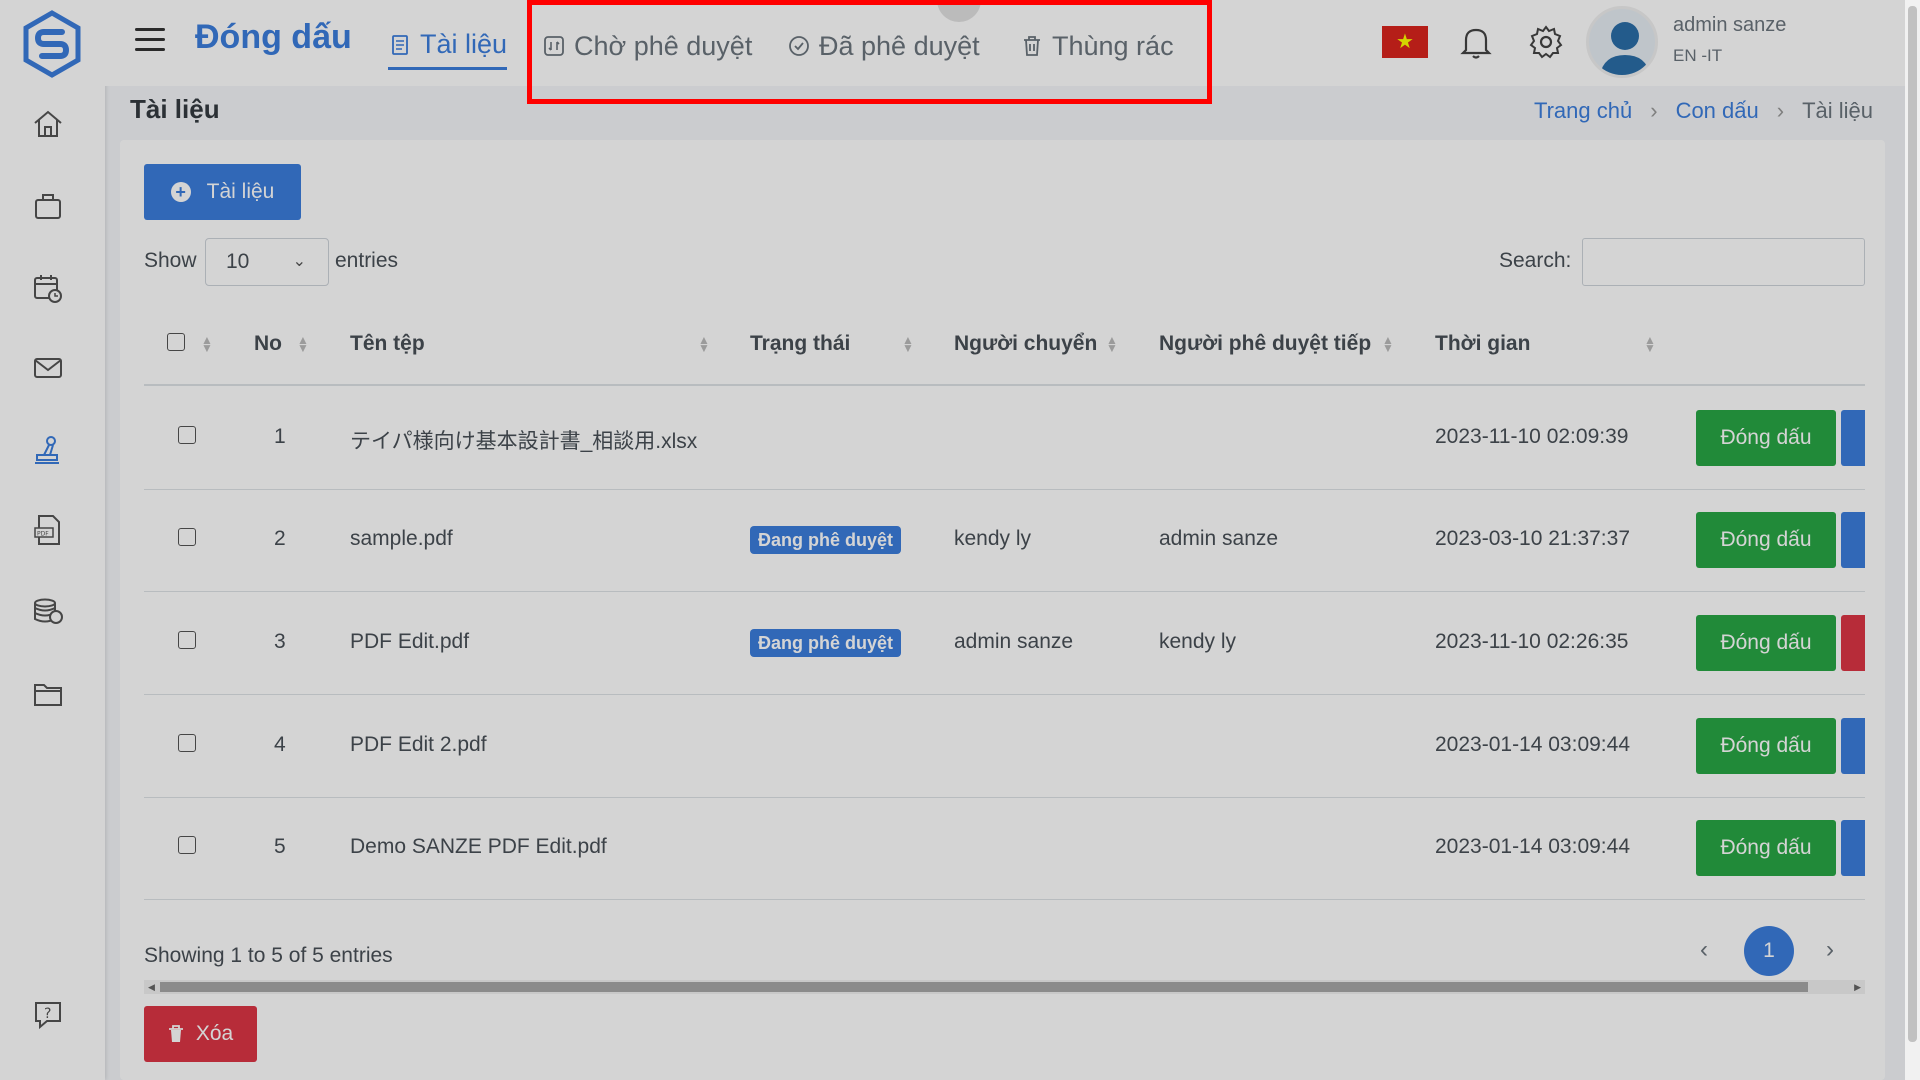 The width and height of the screenshot is (1920, 1080). Describe the element at coordinates (800, 344) in the screenshot. I see `col-status: Trạng thái` at that location.